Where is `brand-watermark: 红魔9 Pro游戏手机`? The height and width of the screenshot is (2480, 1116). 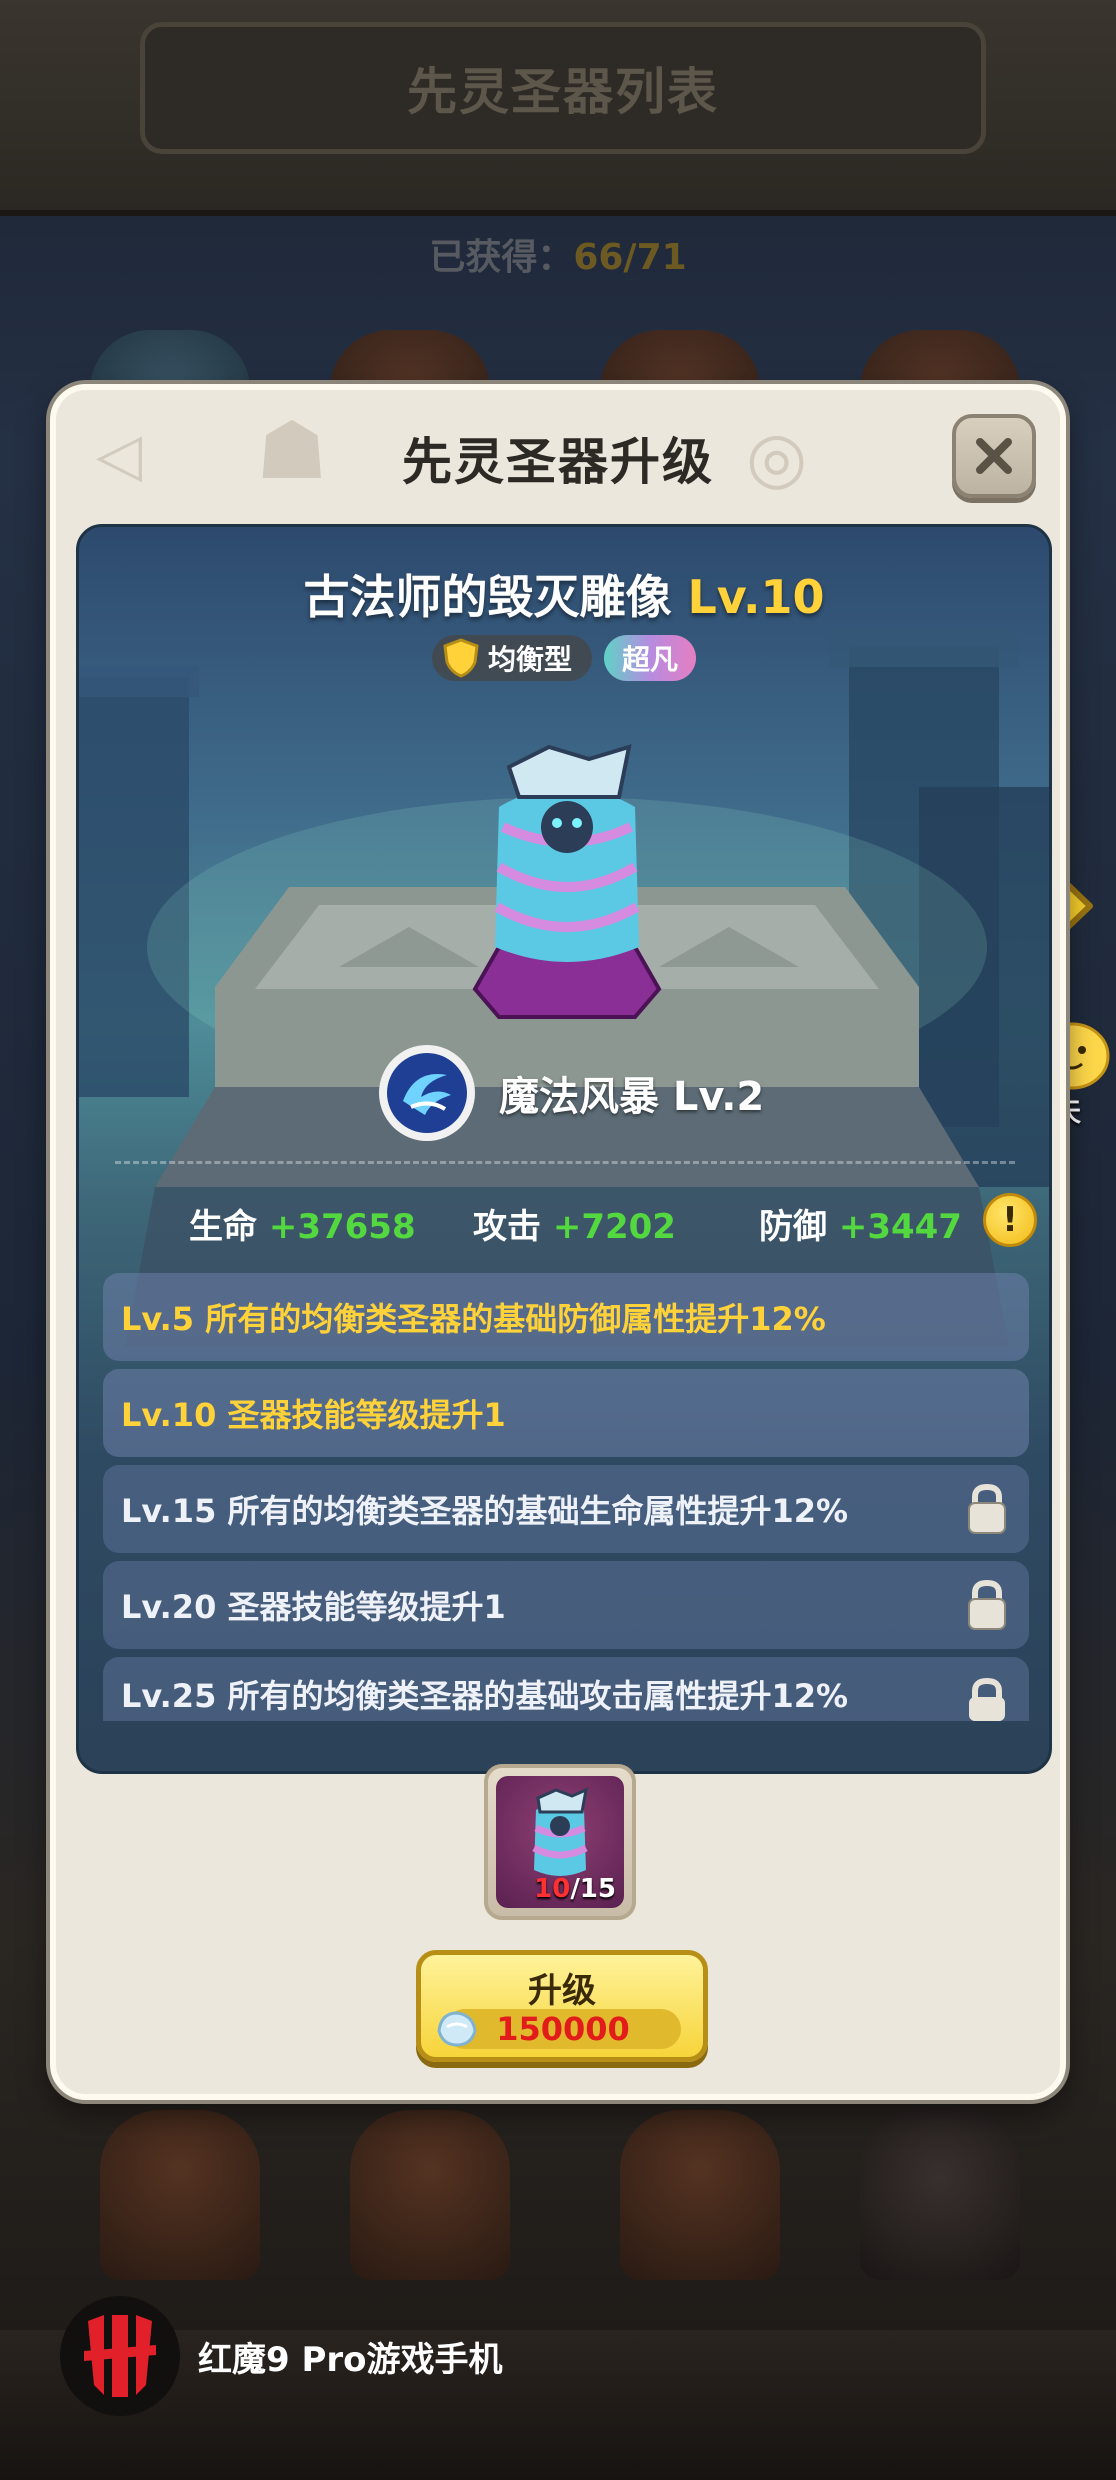 brand-watermark: 红魔9 Pro游戏手机 is located at coordinates (281, 2356).